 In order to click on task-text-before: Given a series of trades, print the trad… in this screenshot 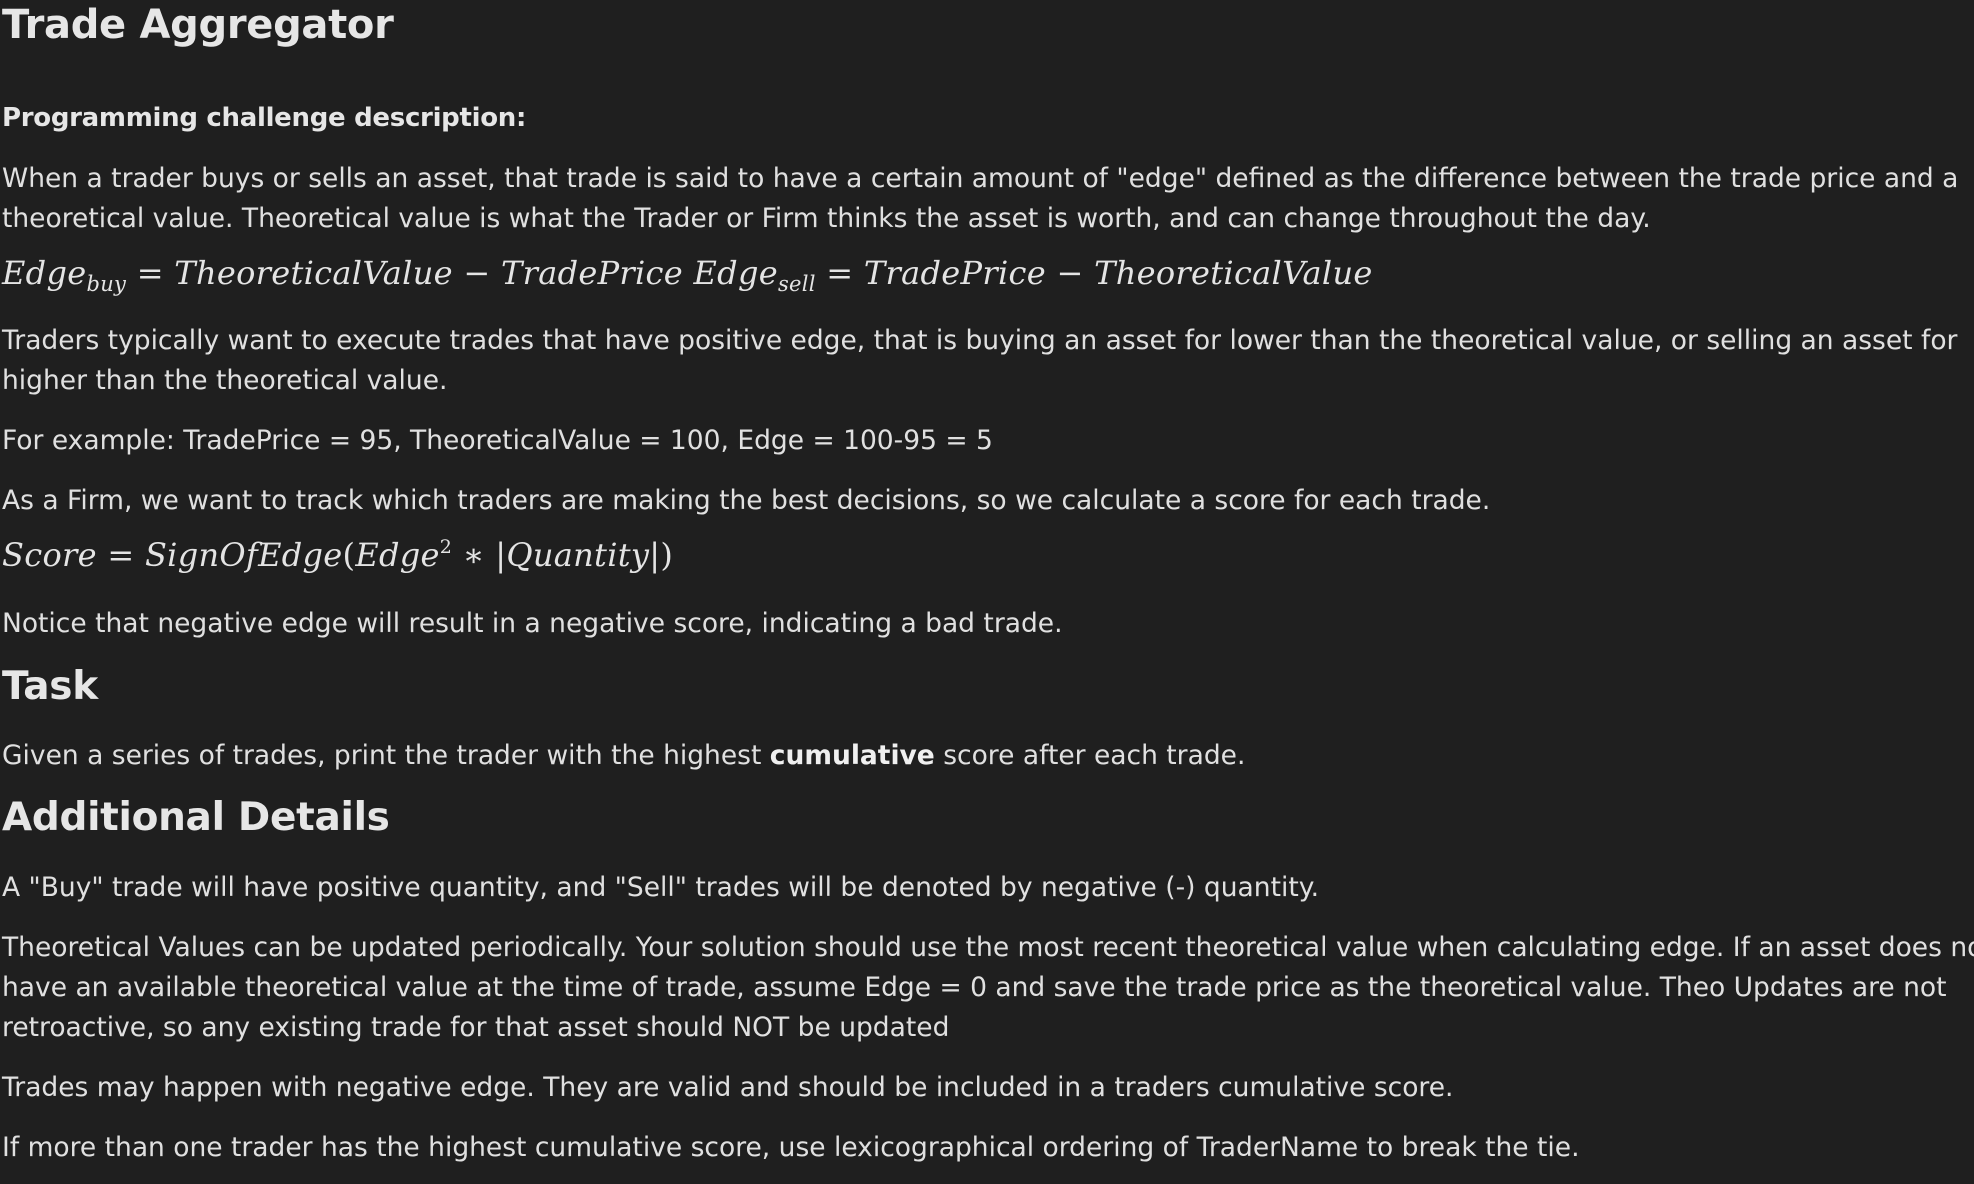, I will do `click(386, 755)`.